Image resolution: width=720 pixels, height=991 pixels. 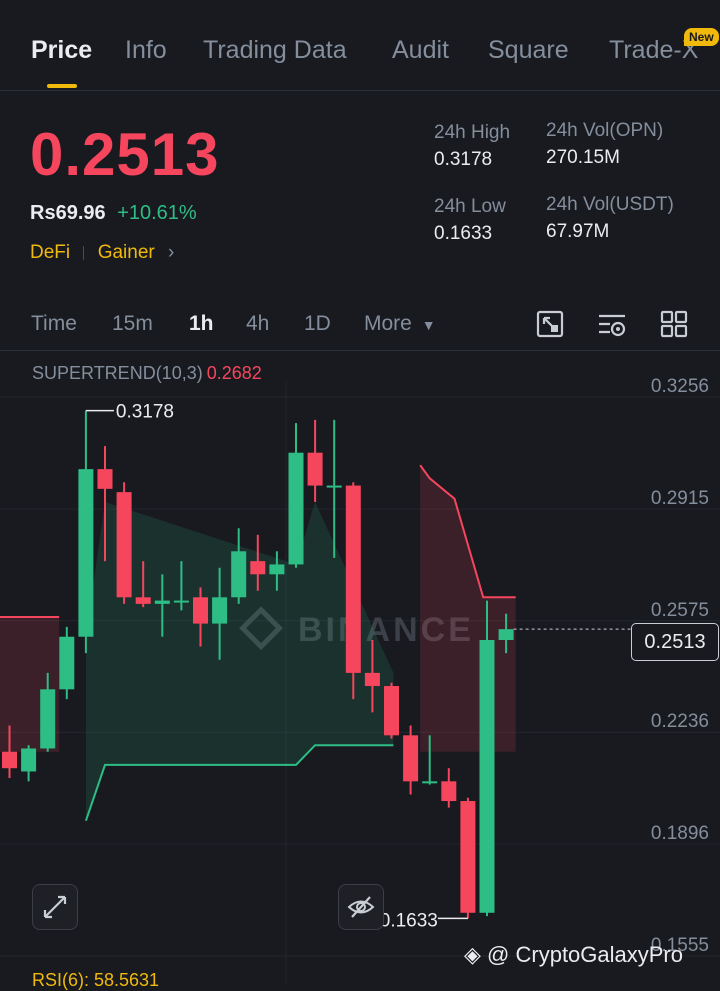 What do you see at coordinates (604, 144) in the screenshot?
I see `stat-24h-vol-opn: 24h Vol(OPN) 270.15M` at bounding box center [604, 144].